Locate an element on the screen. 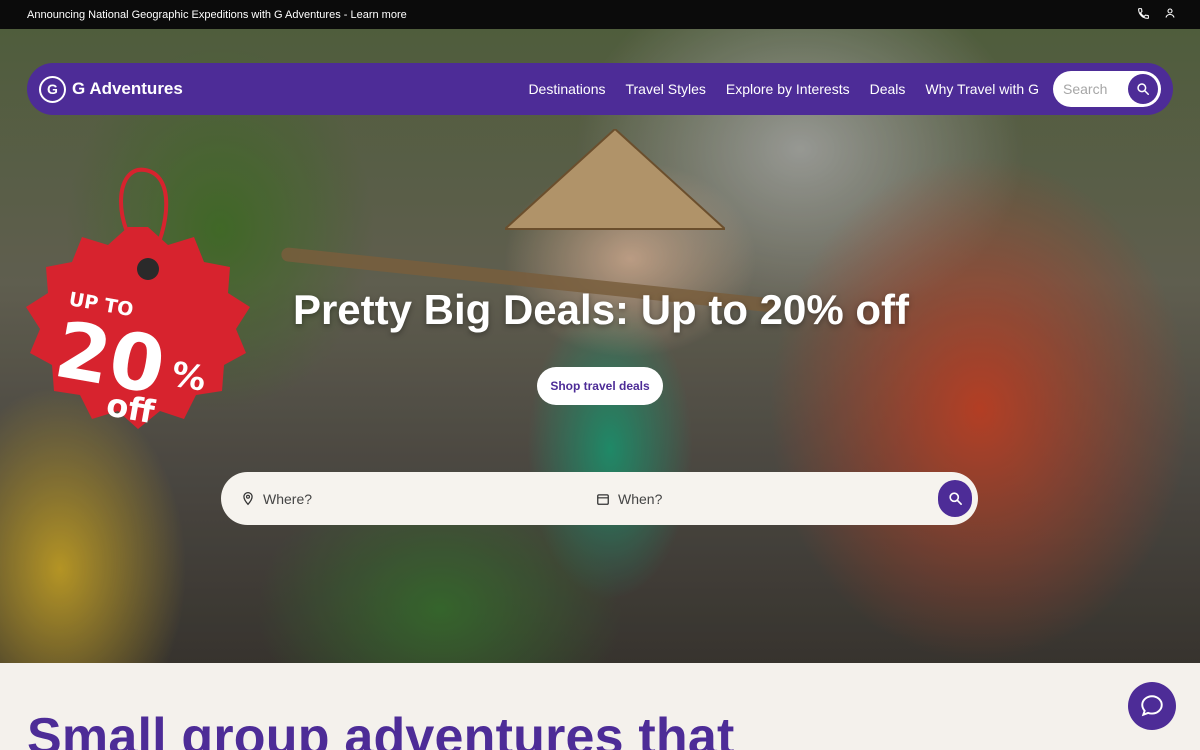  nav-search is located at coordinates (1107, 89).